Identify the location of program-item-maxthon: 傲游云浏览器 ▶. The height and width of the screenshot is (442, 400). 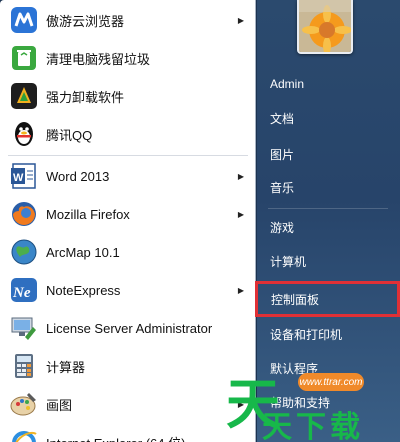
(128, 20).